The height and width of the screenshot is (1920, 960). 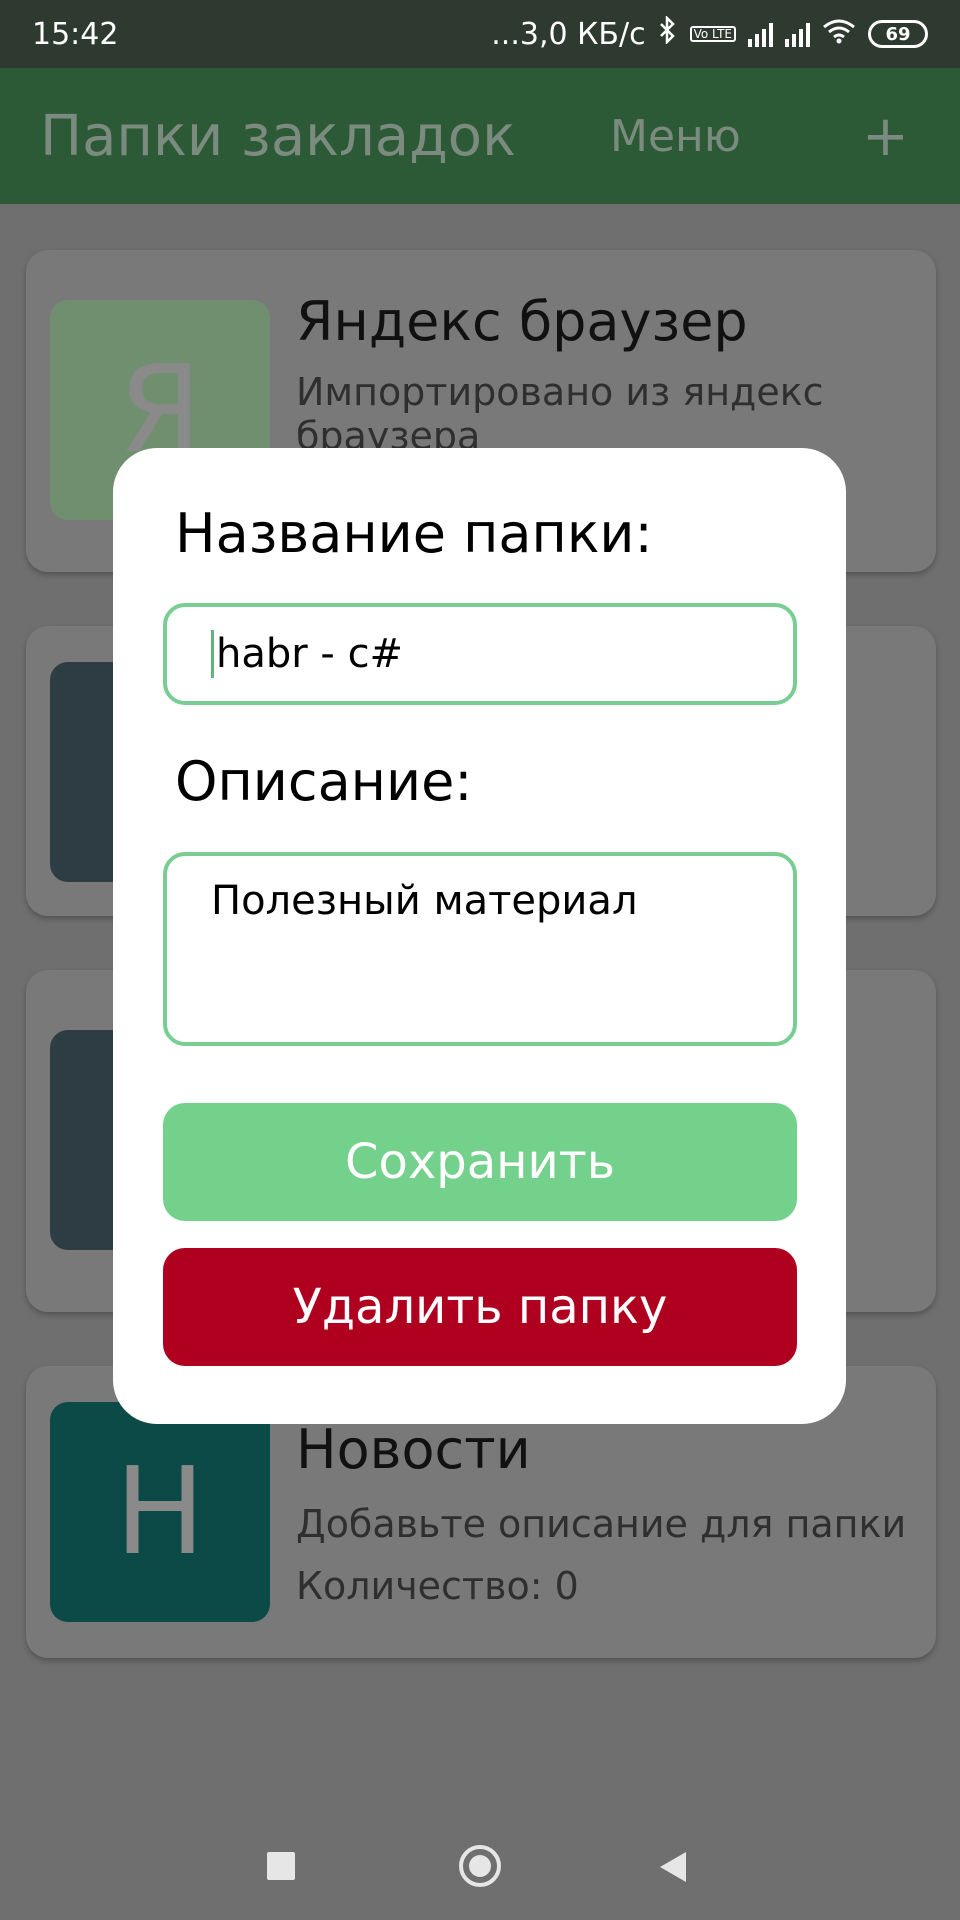 What do you see at coordinates (885, 136) in the screenshot?
I see `add-folder-button: +` at bounding box center [885, 136].